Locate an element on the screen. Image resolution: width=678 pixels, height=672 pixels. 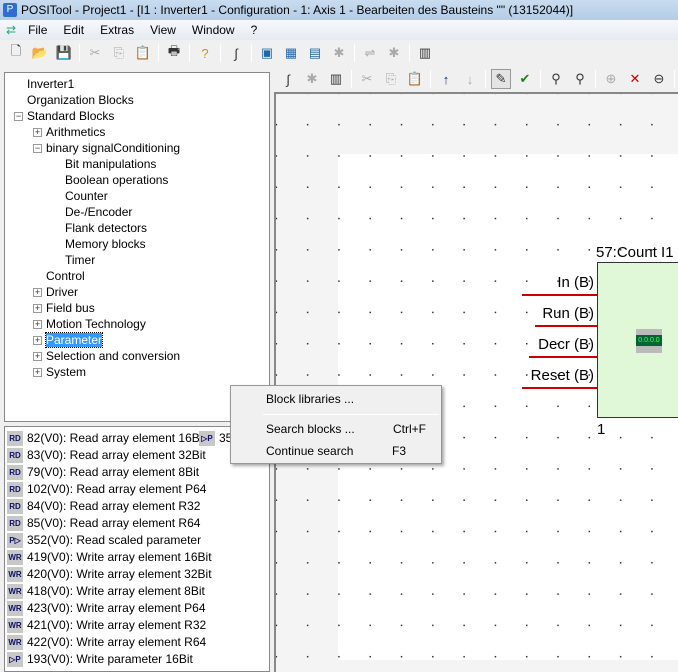
tree-item-label: Memory blocks is located at coordinates (105, 244).